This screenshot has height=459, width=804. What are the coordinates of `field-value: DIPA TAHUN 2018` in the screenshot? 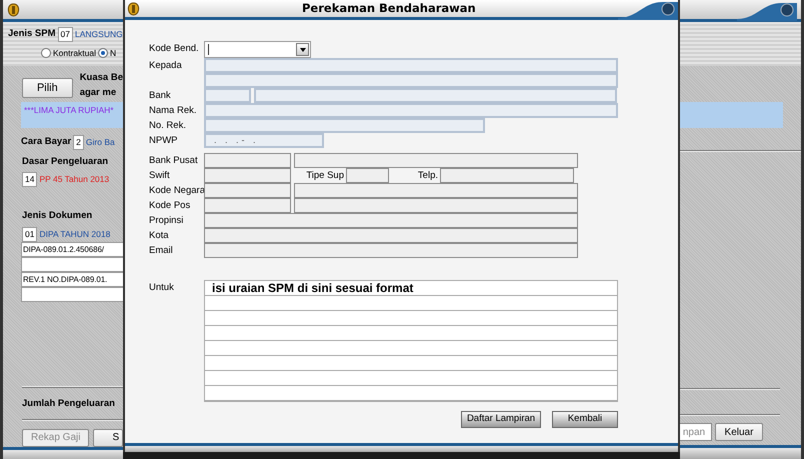 It's located at (74, 234).